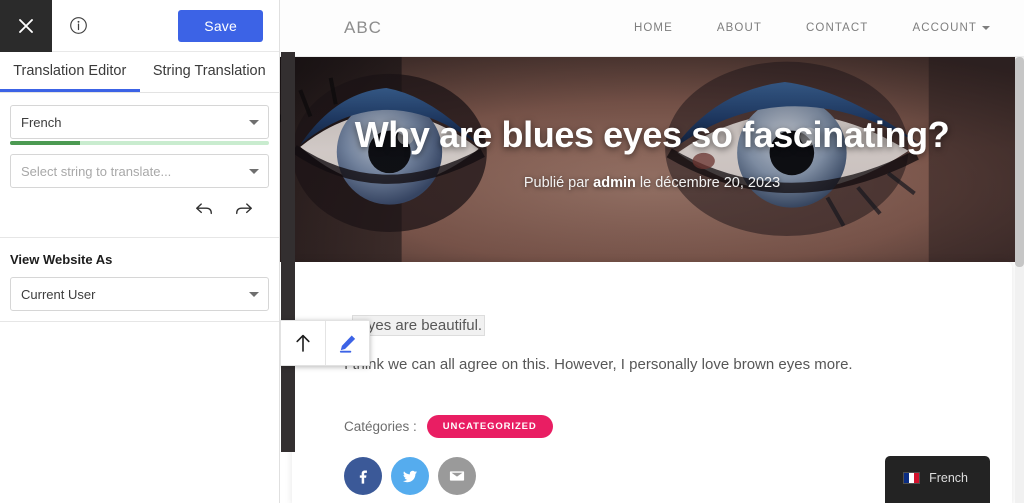  What do you see at coordinates (78, 26) in the screenshot?
I see `info-icon` at bounding box center [78, 26].